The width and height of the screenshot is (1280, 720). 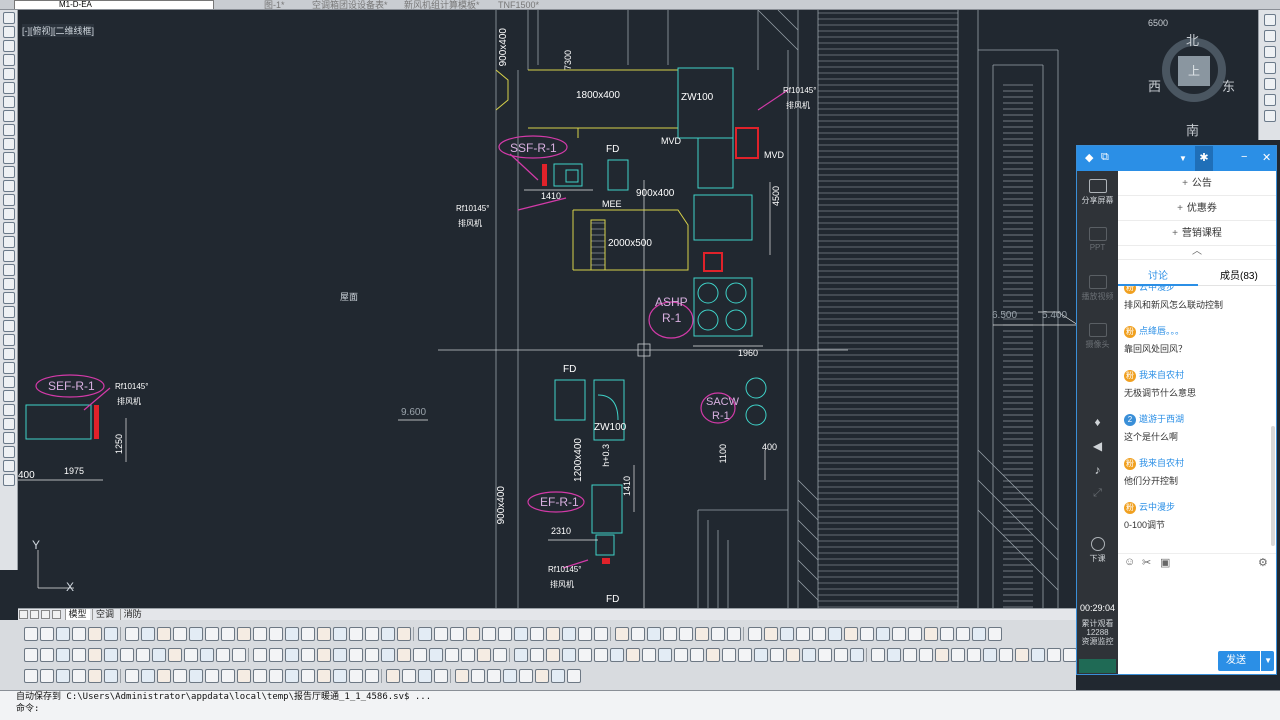 I want to click on panel-share-icon: ⧉, so click(x=1105, y=157).